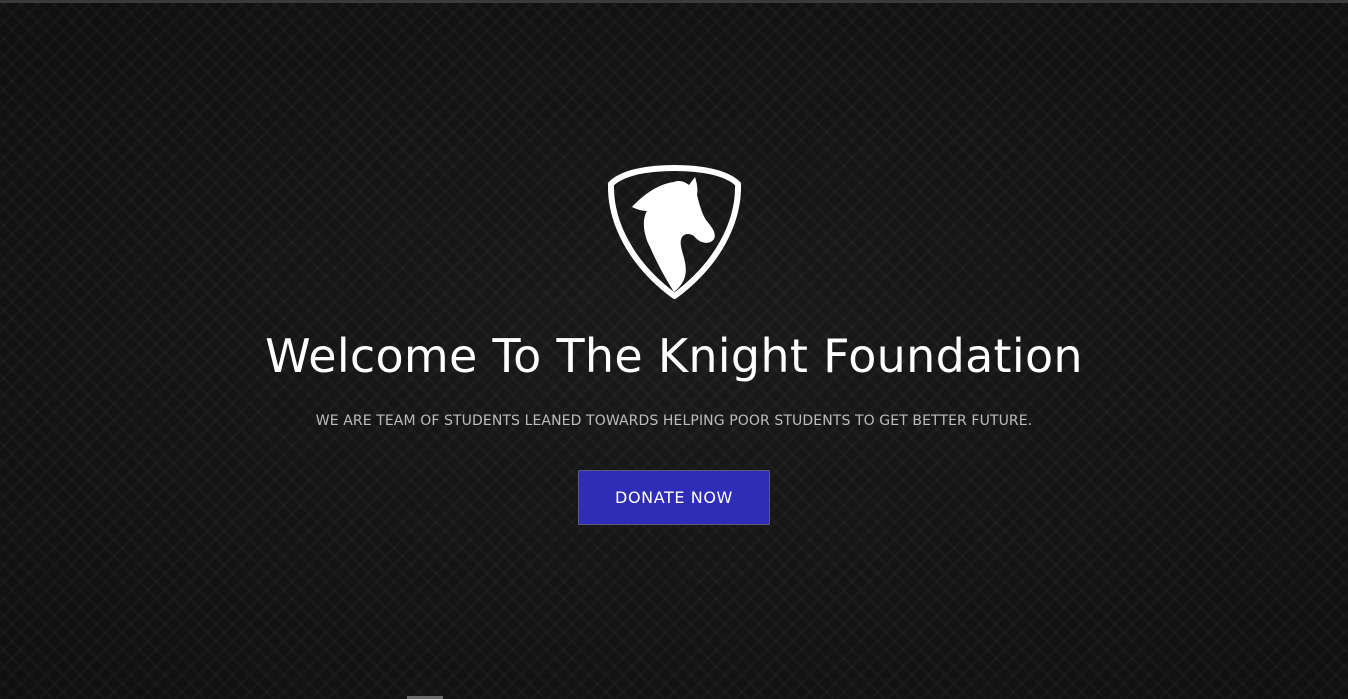  I want to click on knight-shield-logo-icon, so click(674, 231).